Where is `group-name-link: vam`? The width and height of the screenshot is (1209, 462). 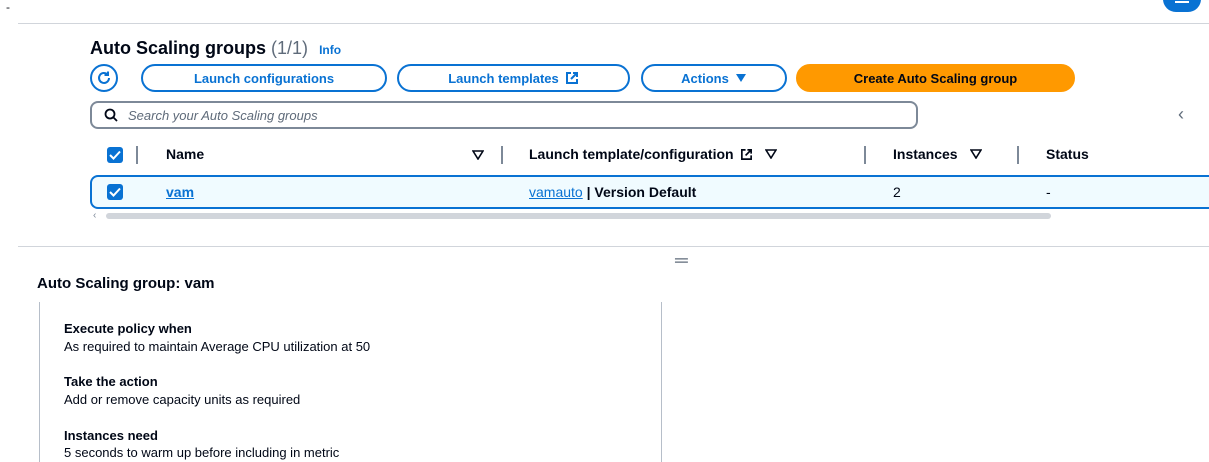 group-name-link: vam is located at coordinates (180, 192).